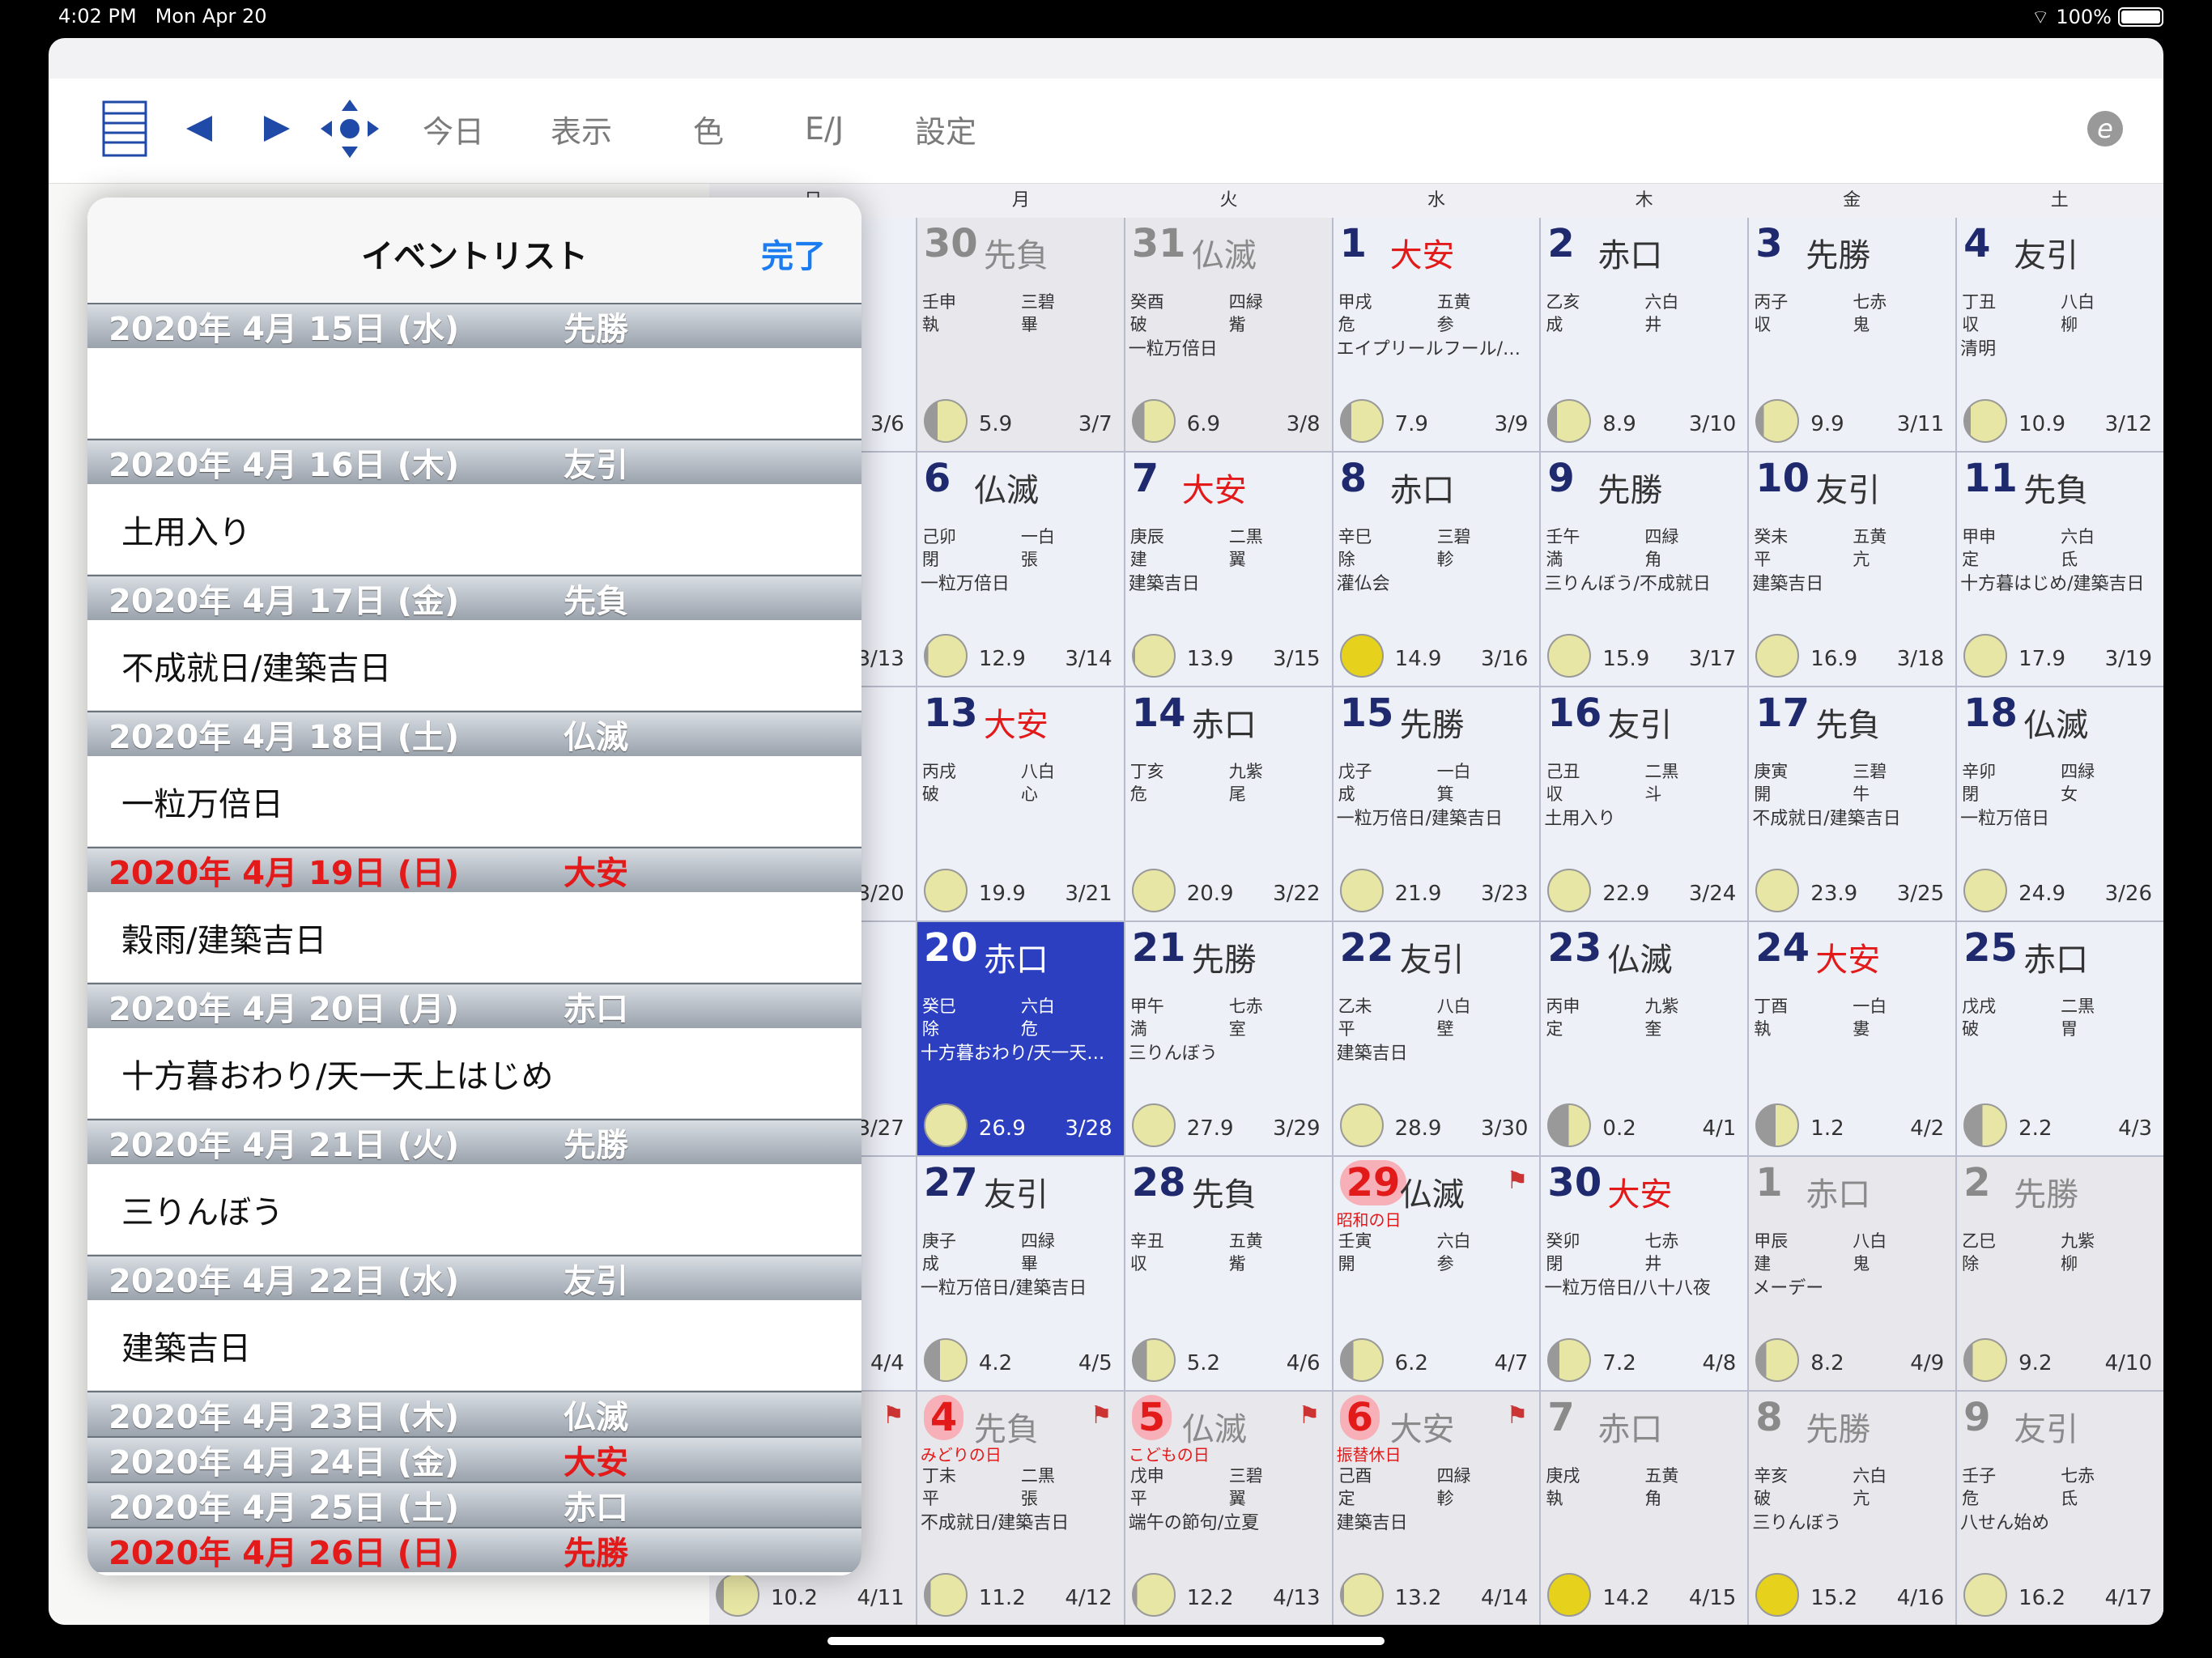 Image resolution: width=2212 pixels, height=1658 pixels. I want to click on calendar-day-cell: 6 仏滅 己卯 一白閉 張一粒万倍日 12.9 3/14, so click(1020, 569).